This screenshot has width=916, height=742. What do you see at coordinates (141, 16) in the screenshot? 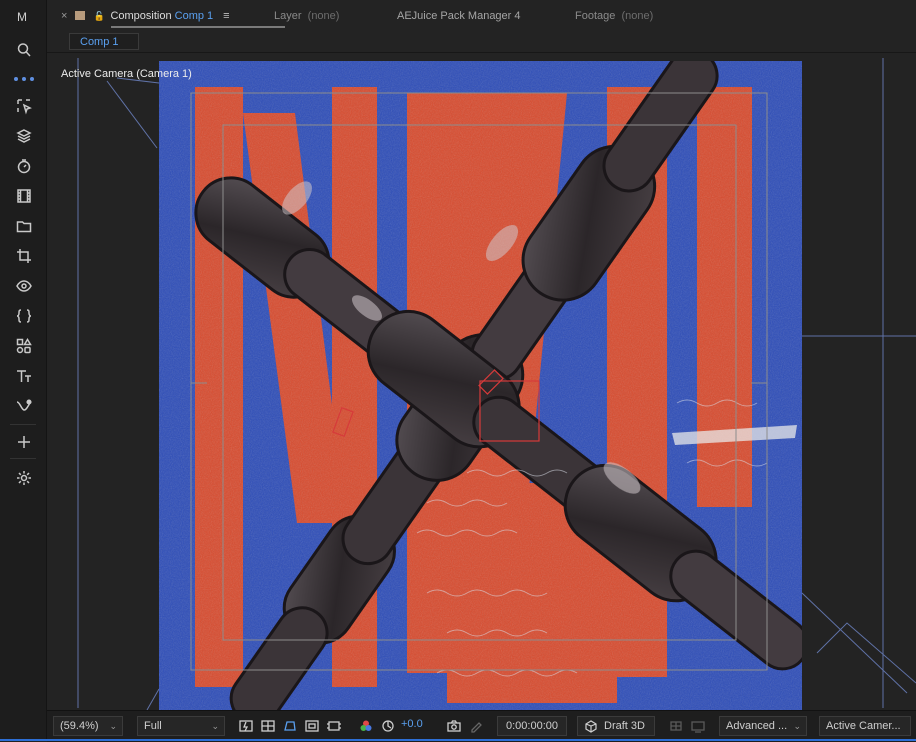
I see `tab-composition-label: Composition` at bounding box center [141, 16].